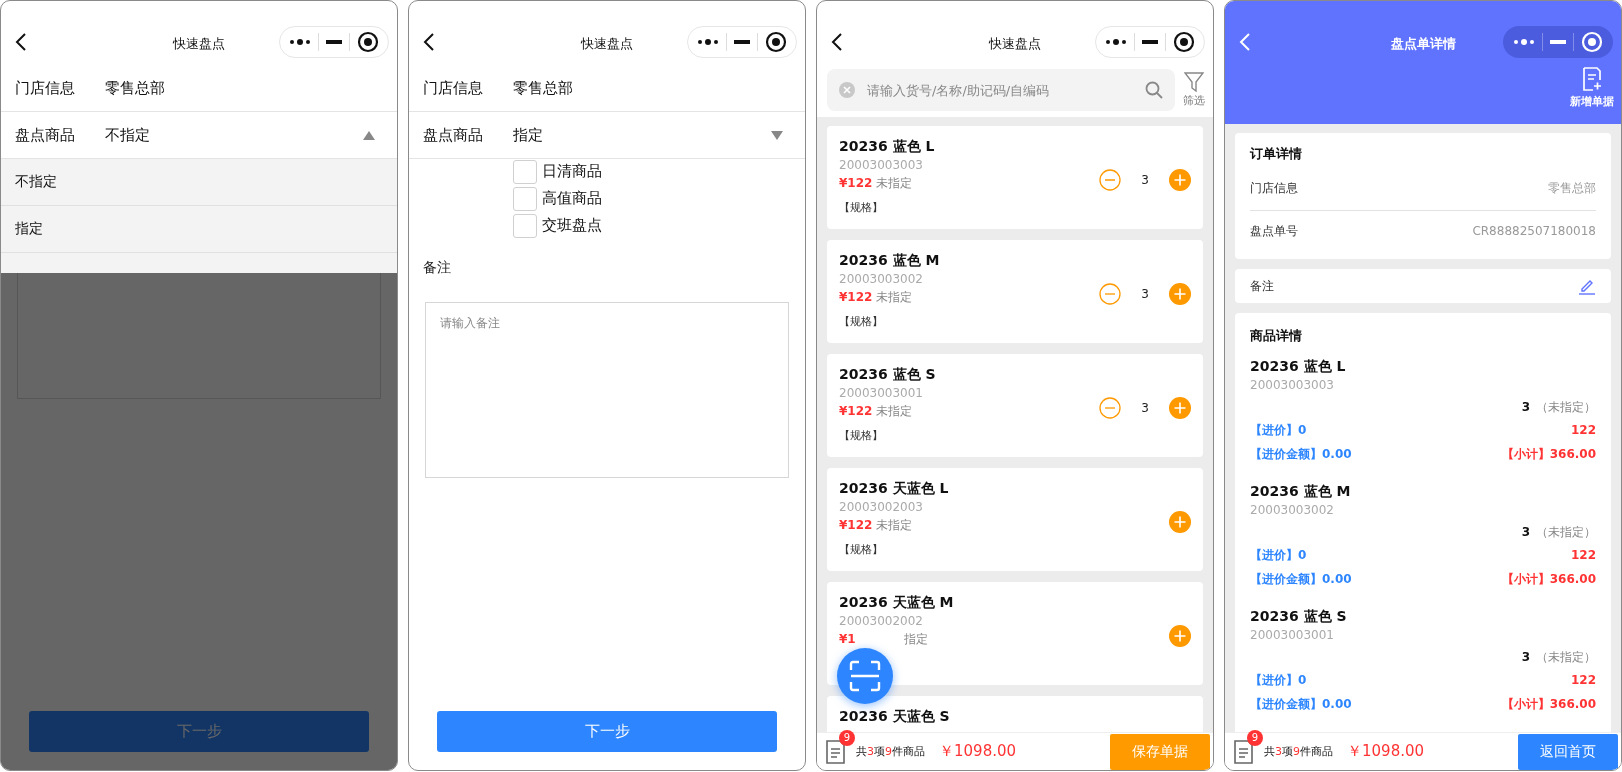  I want to click on filter-label: 筛选, so click(1194, 100).